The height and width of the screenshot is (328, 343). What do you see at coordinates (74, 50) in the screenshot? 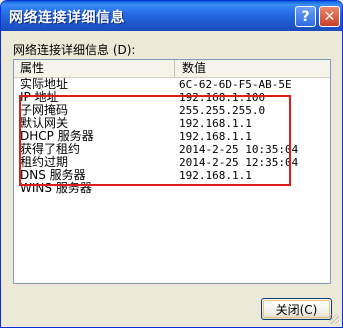
I see `details-label: 网络连接详细信息 (D):` at bounding box center [74, 50].